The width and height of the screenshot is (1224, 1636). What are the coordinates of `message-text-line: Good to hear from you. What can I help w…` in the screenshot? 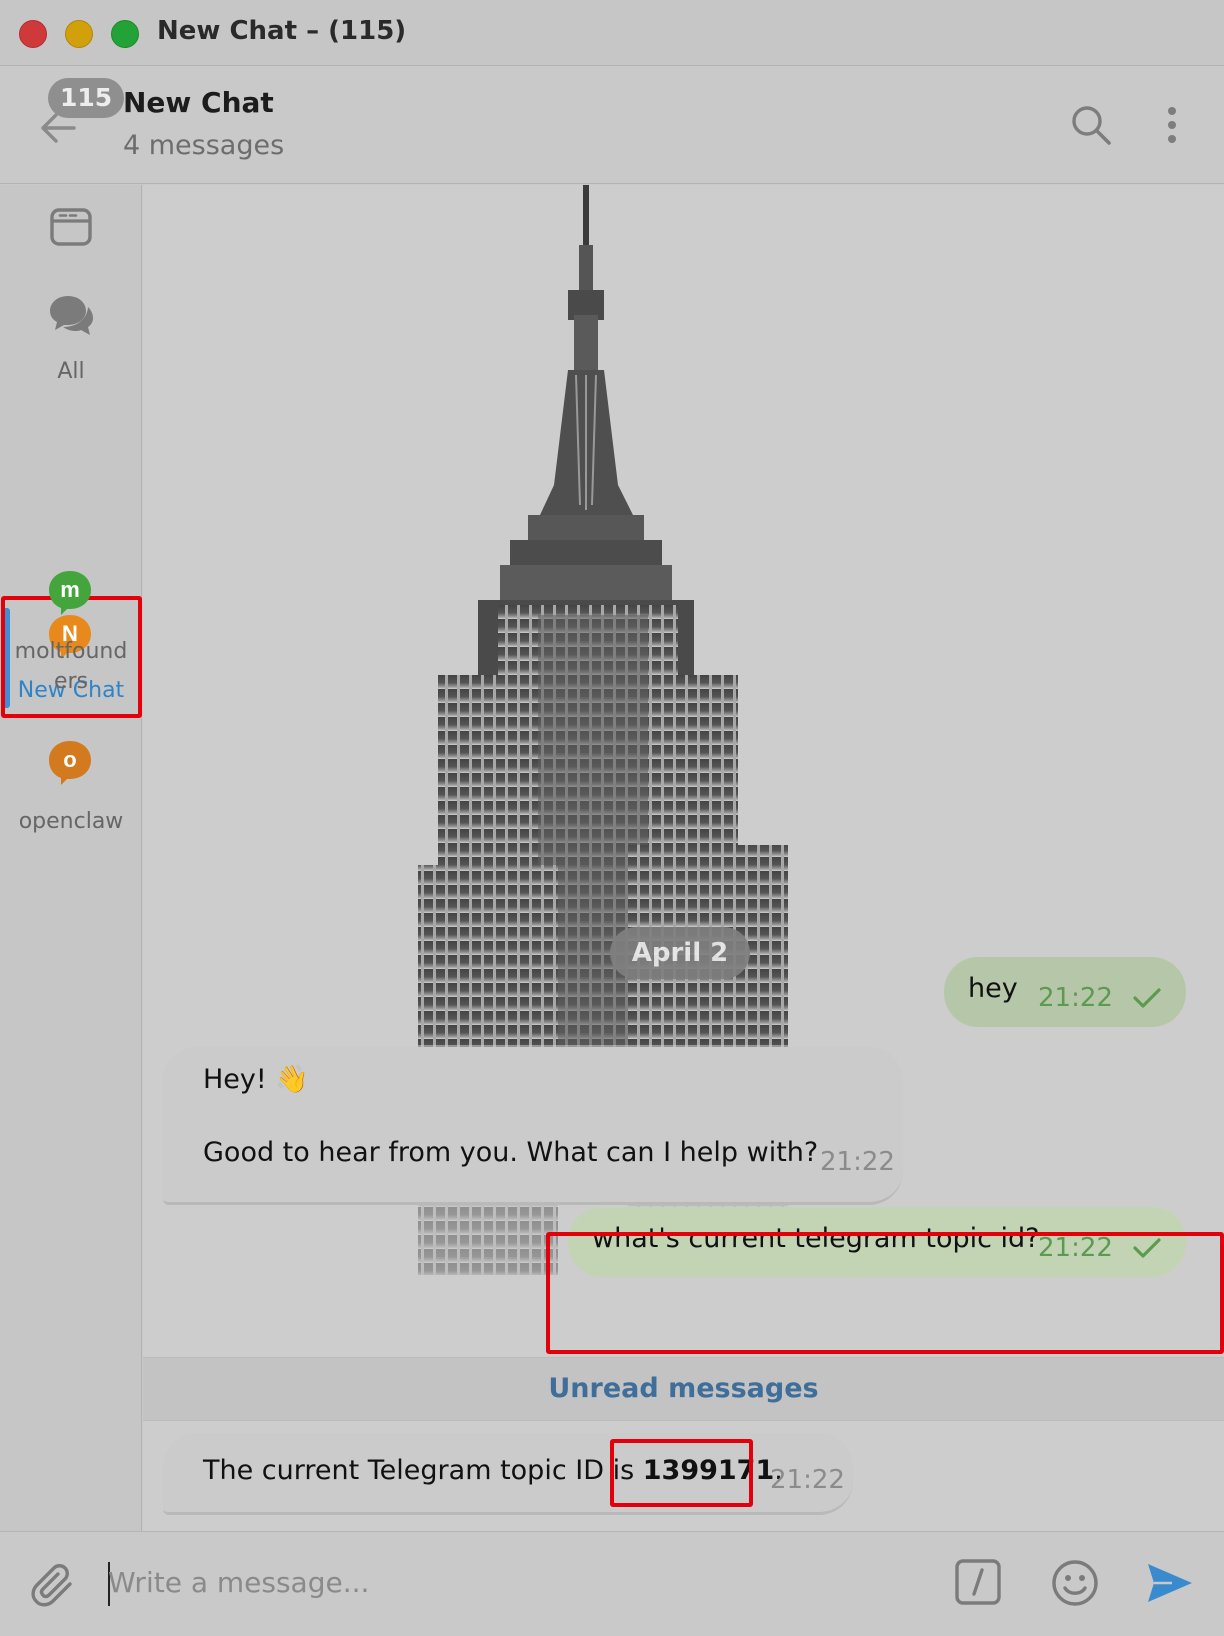 It's located at (511, 1152).